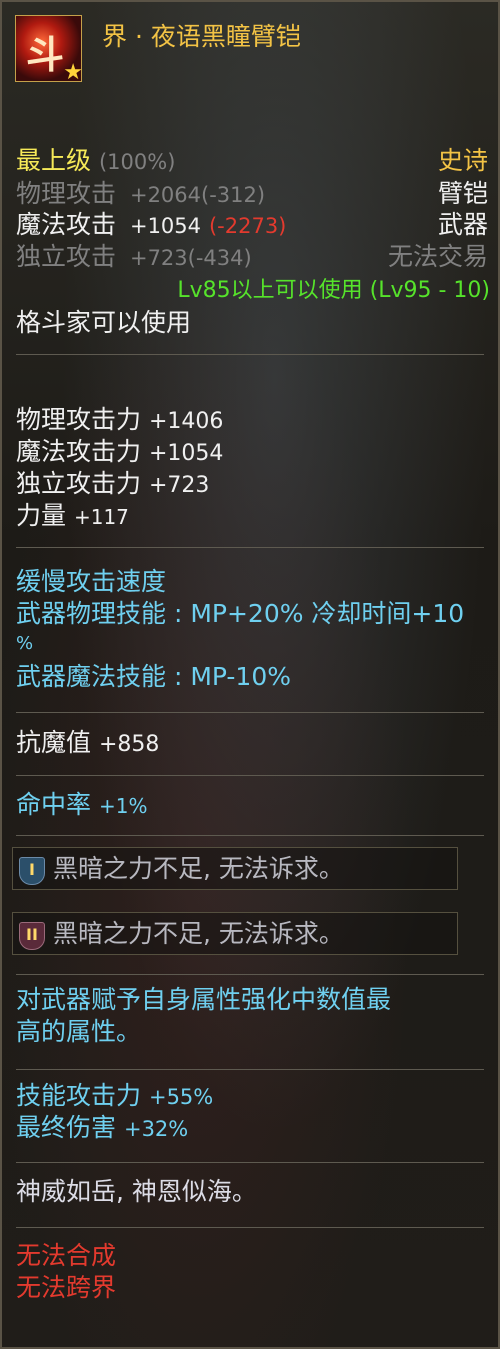 The image size is (500, 1349). Describe the element at coordinates (66, 193) in the screenshot. I see `stat-name: 物理攻击` at that location.